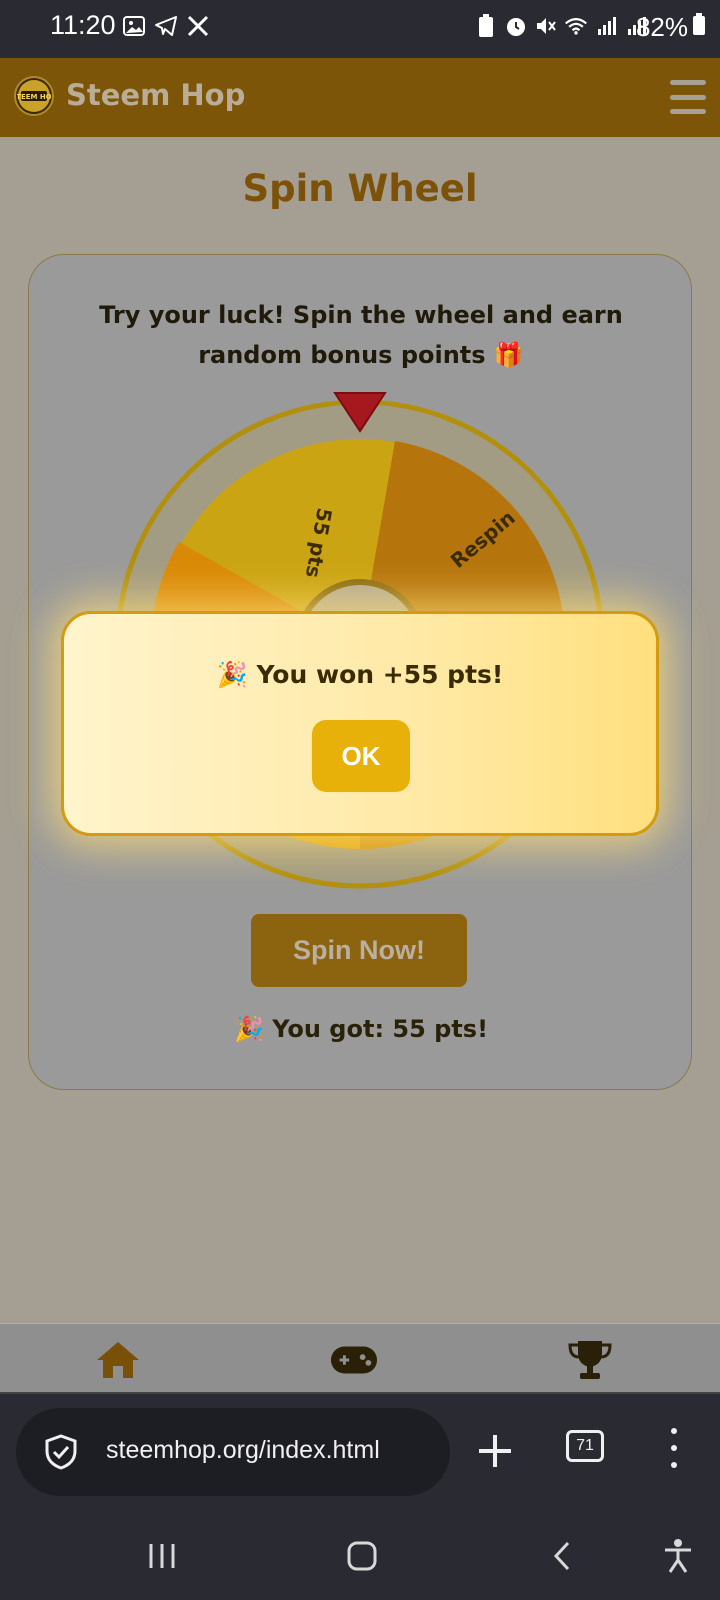 Image resolution: width=720 pixels, height=1600 pixels. I want to click on ok-button: OK, so click(361, 756).